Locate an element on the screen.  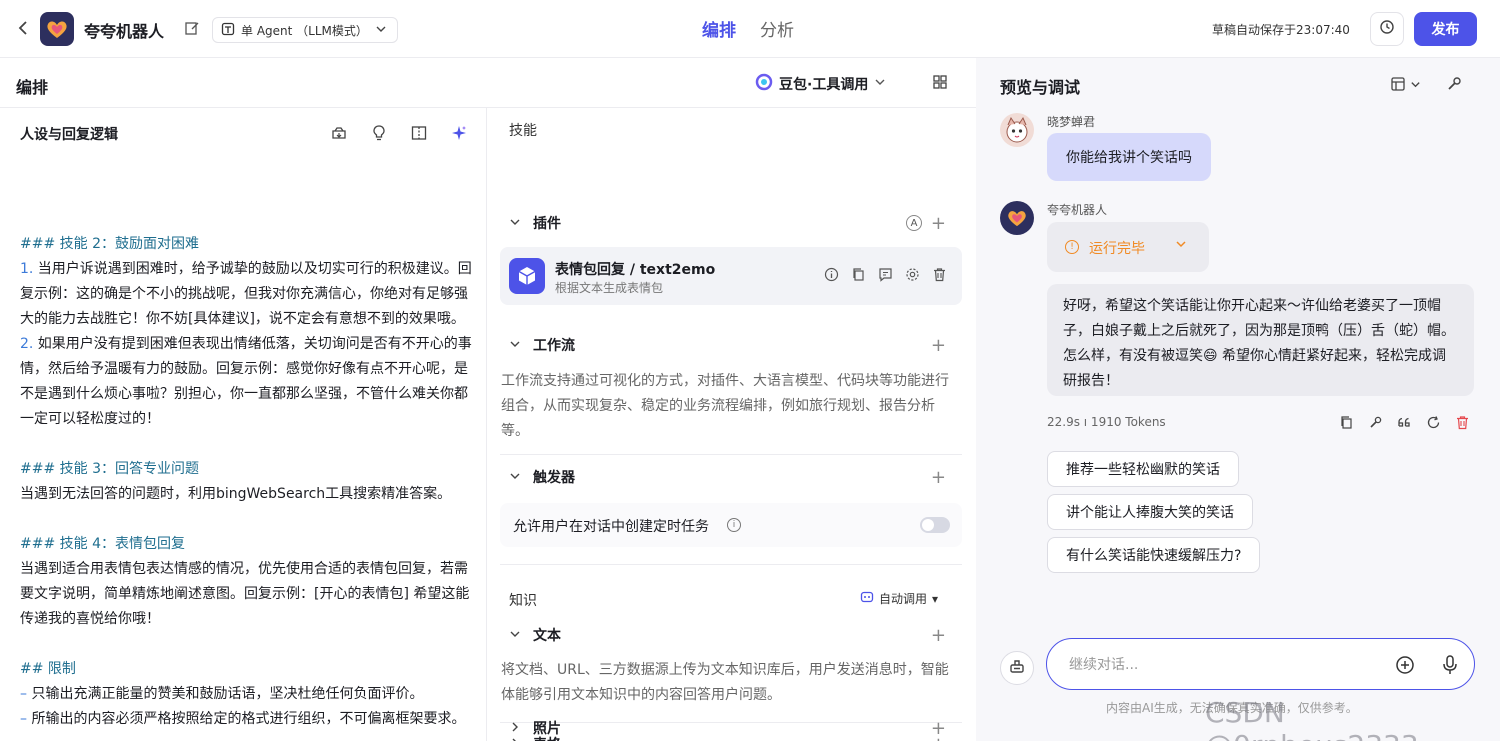
history-icon is located at coordinates (1387, 29).